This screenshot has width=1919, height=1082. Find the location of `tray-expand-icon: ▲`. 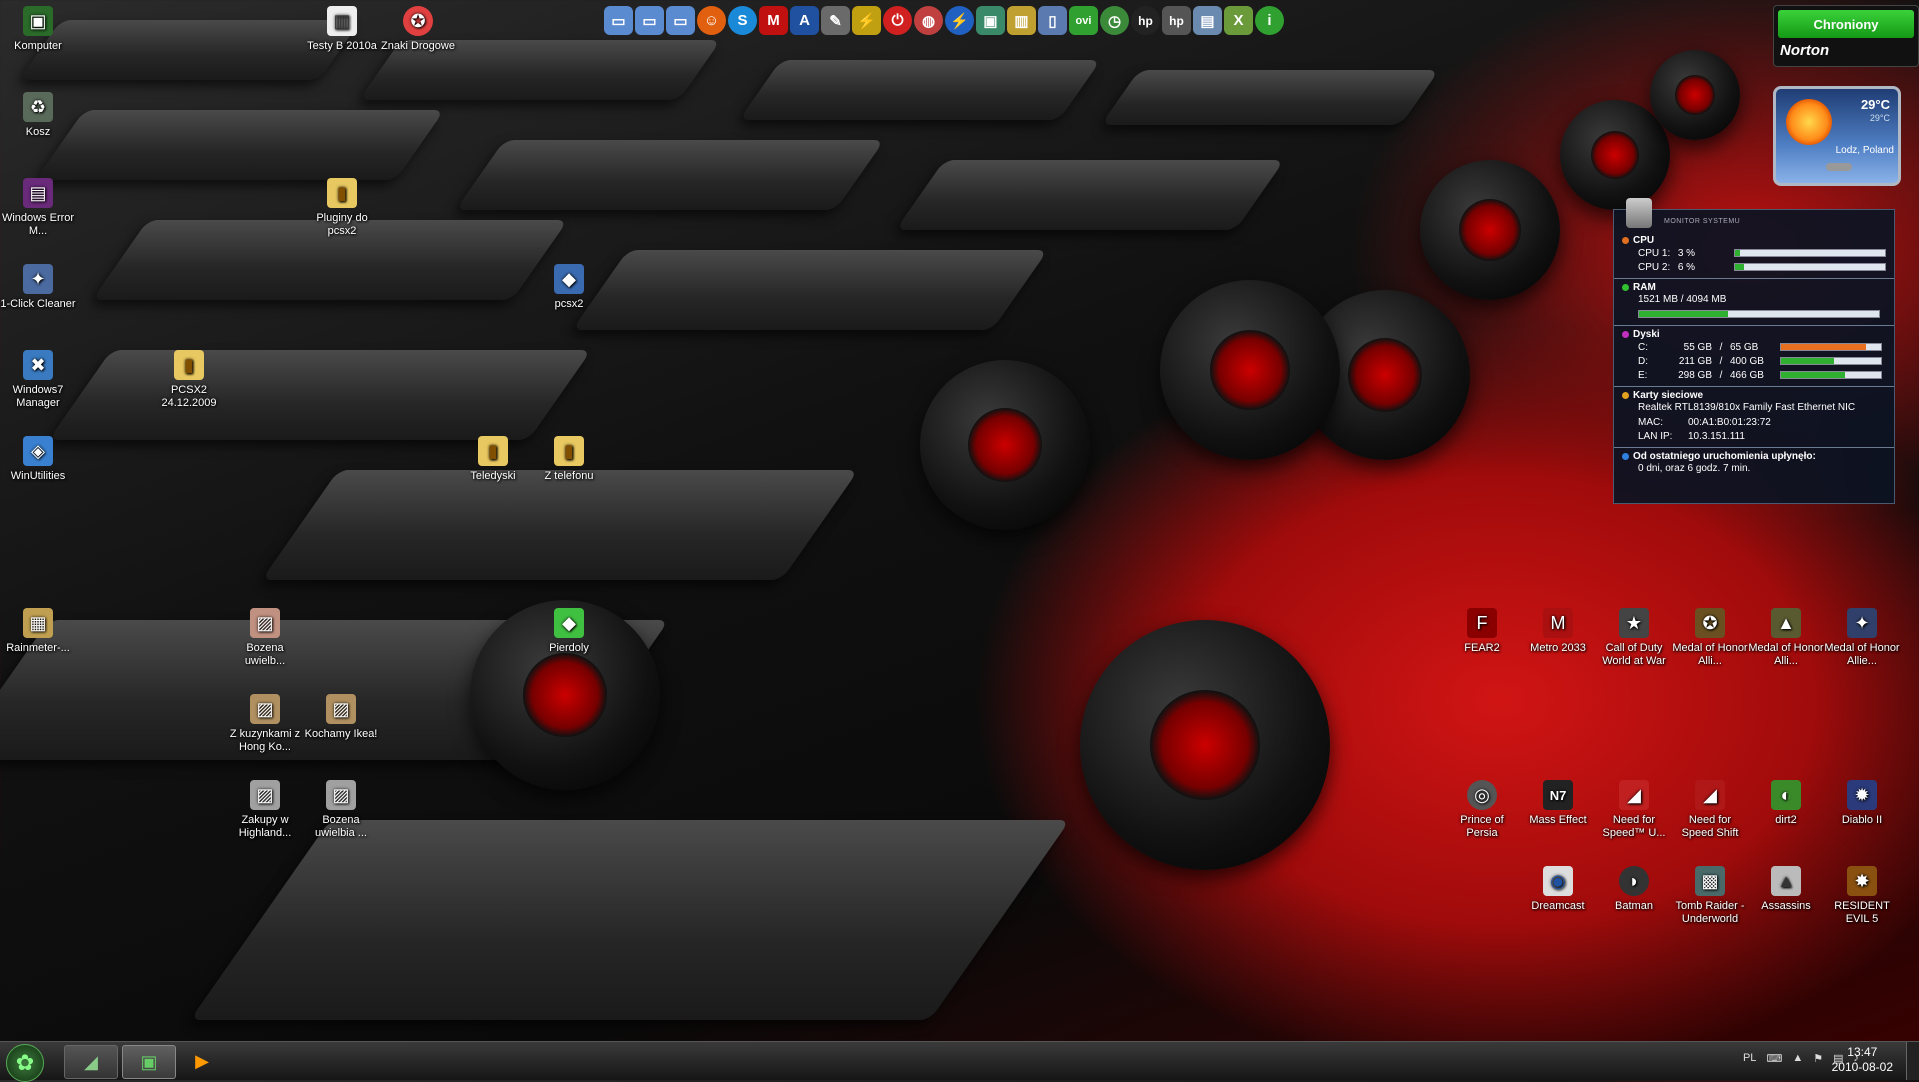

tray-expand-icon: ▲ is located at coordinates (1797, 1058).